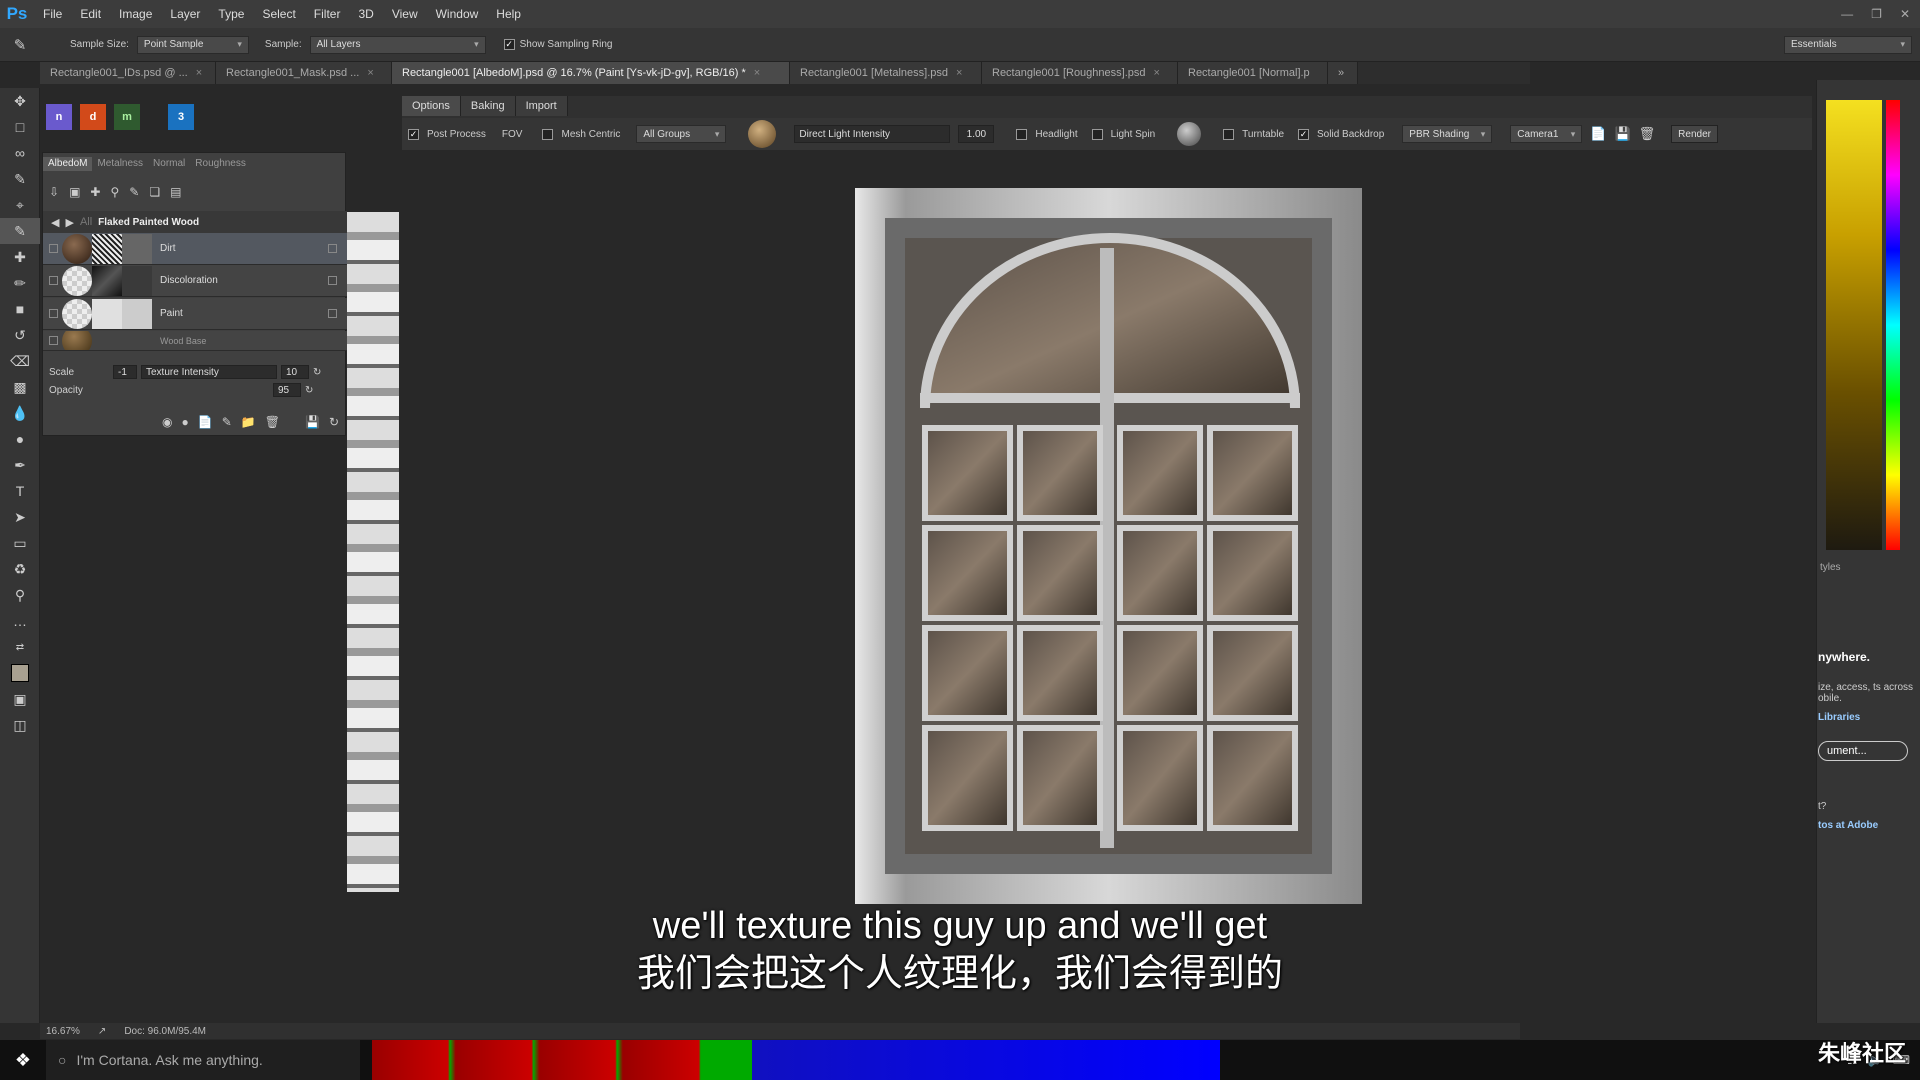 This screenshot has width=1920, height=1080. Describe the element at coordinates (457, 14) in the screenshot. I see `menu-window: Window` at that location.